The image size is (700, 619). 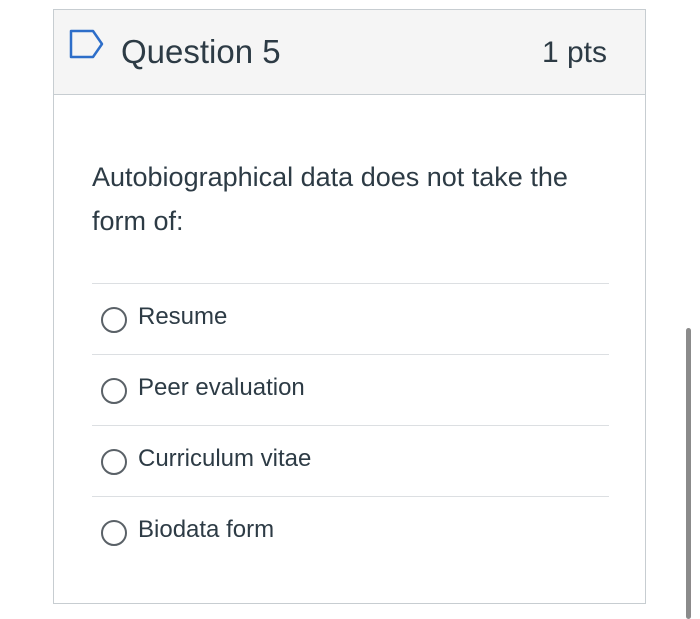 I want to click on answer-option: Biodata form, so click(x=350, y=531).